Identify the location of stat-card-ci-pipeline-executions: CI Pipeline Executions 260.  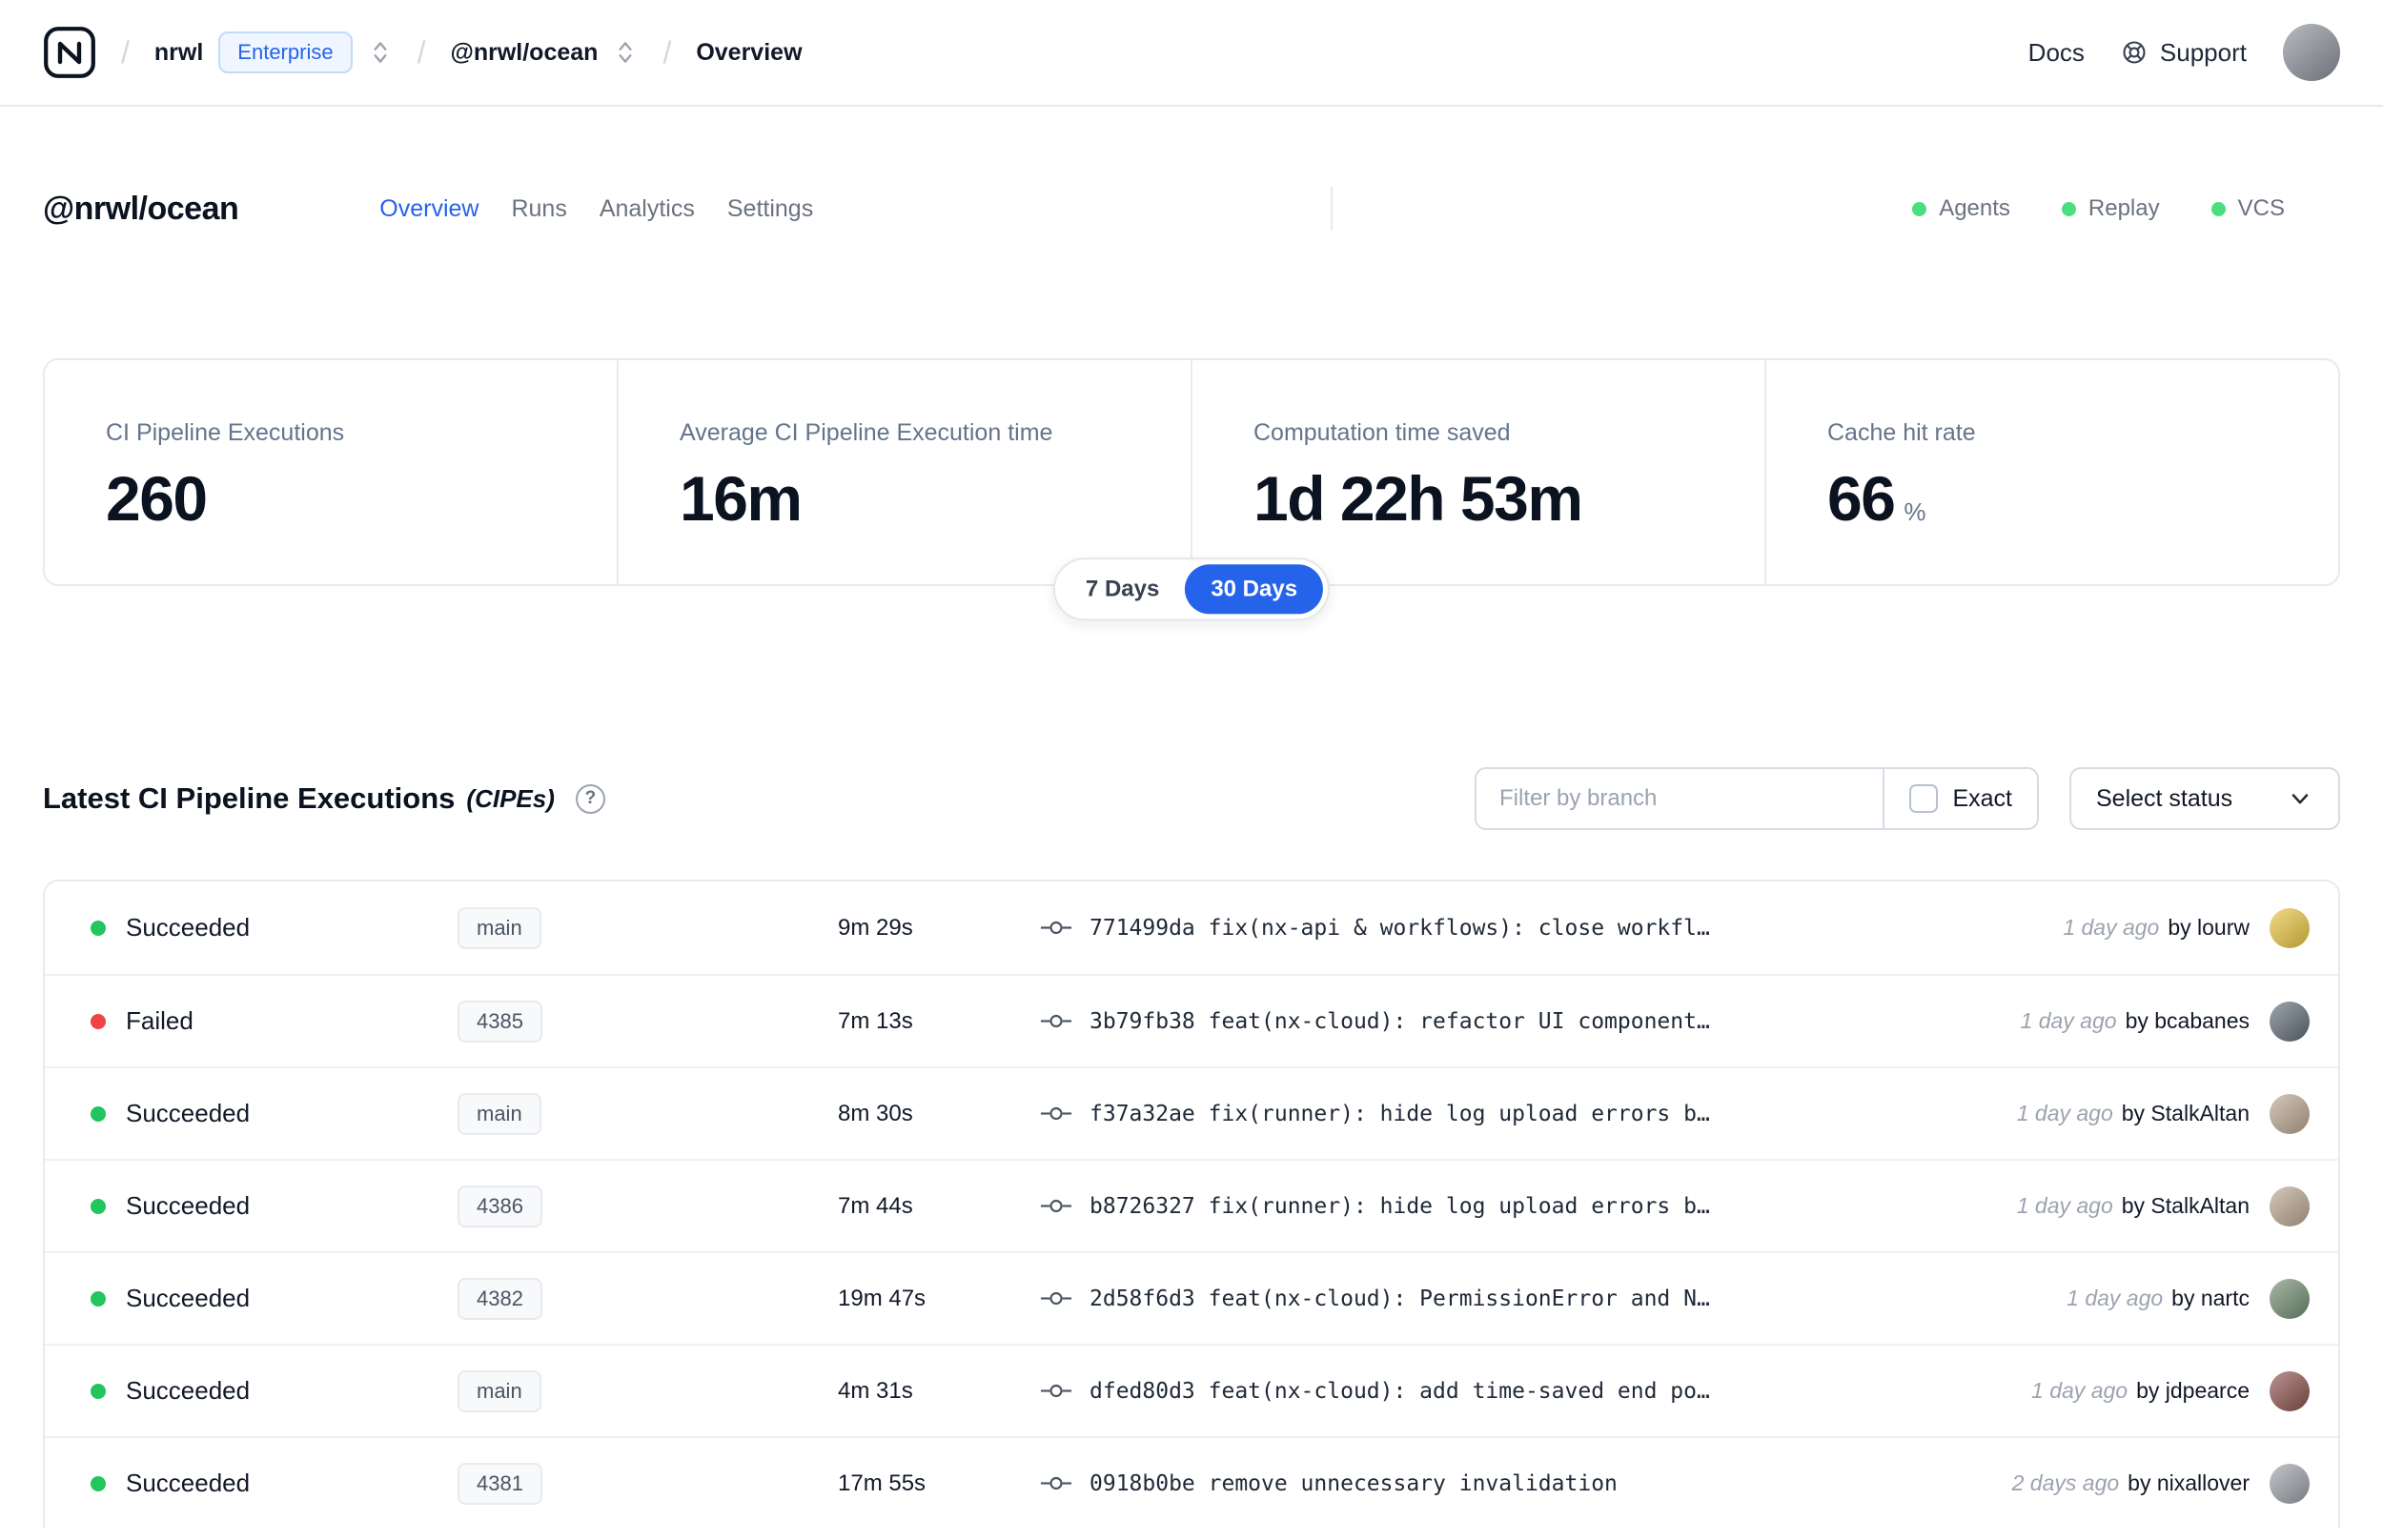
(331, 472).